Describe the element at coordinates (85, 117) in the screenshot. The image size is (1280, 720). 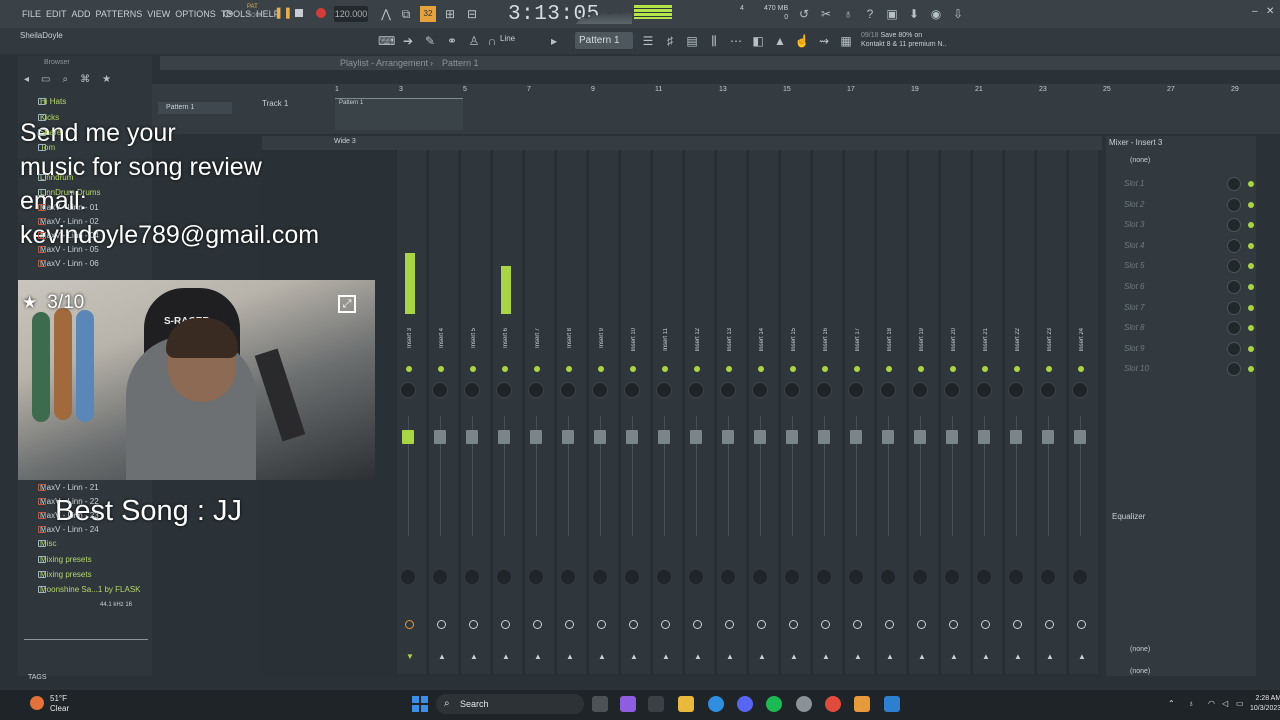
I see `browser-folder: Kicks` at that location.